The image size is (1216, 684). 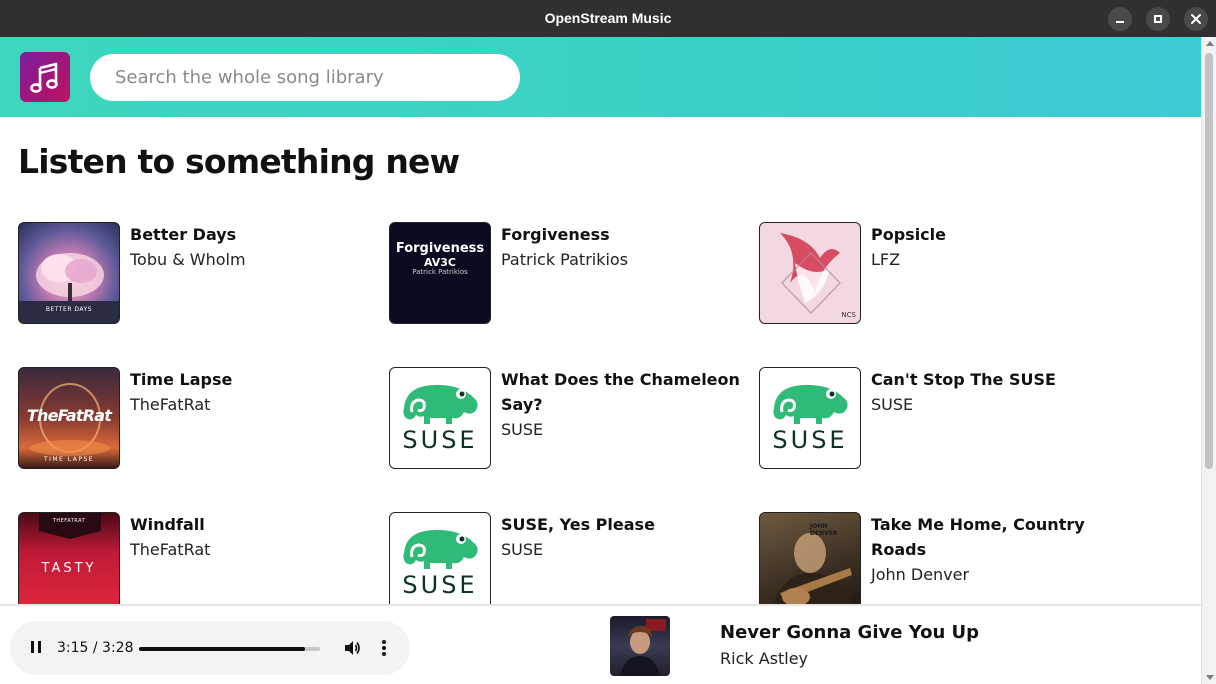 I want to click on album-cover: Forgiveness AV3C Patrick Patrikios, so click(x=440, y=273).